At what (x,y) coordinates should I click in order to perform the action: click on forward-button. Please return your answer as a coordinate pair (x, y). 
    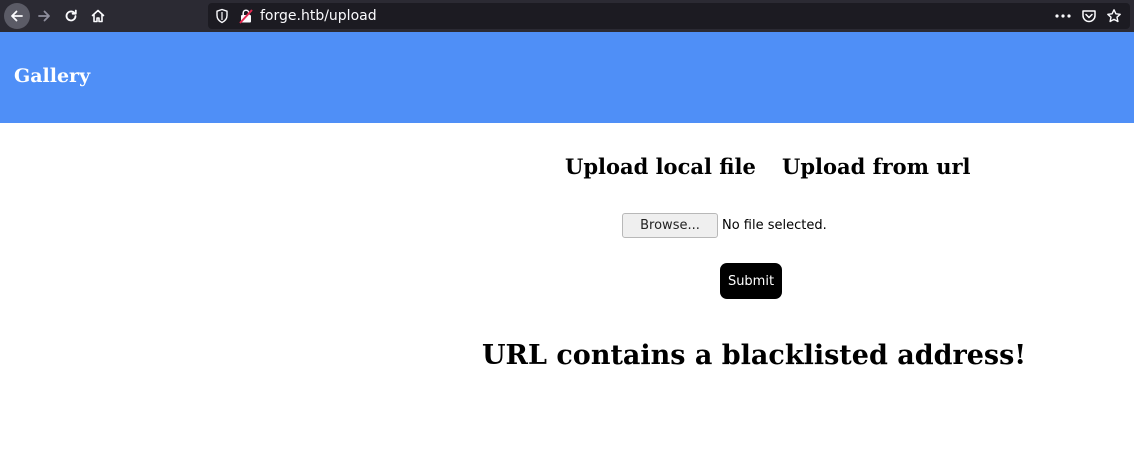
    Looking at the image, I should click on (44, 16).